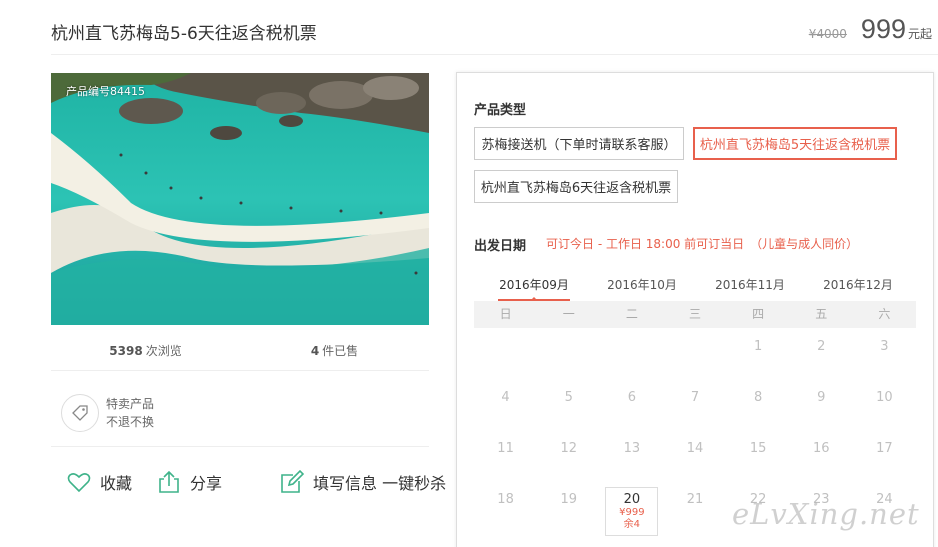 This screenshot has height=547, width=938. What do you see at coordinates (579, 143) in the screenshot?
I see `product-option-transfer: 苏梅接送机（下单时请联系客服）` at bounding box center [579, 143].